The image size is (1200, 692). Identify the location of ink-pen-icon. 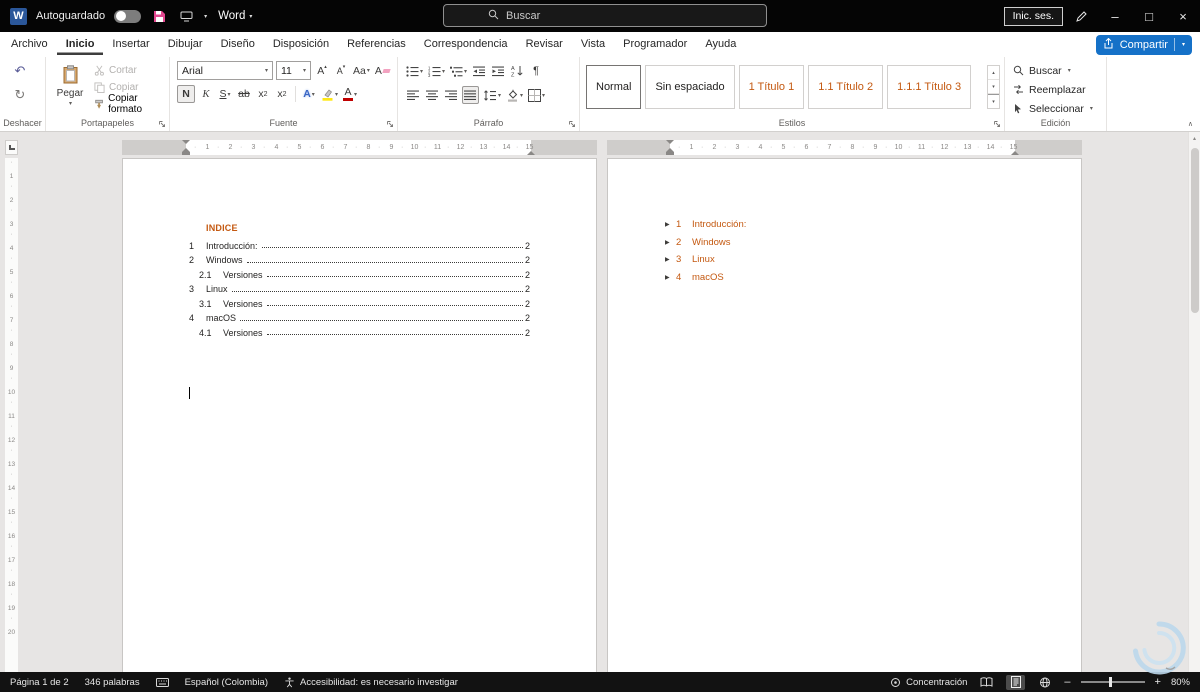
(1081, 16).